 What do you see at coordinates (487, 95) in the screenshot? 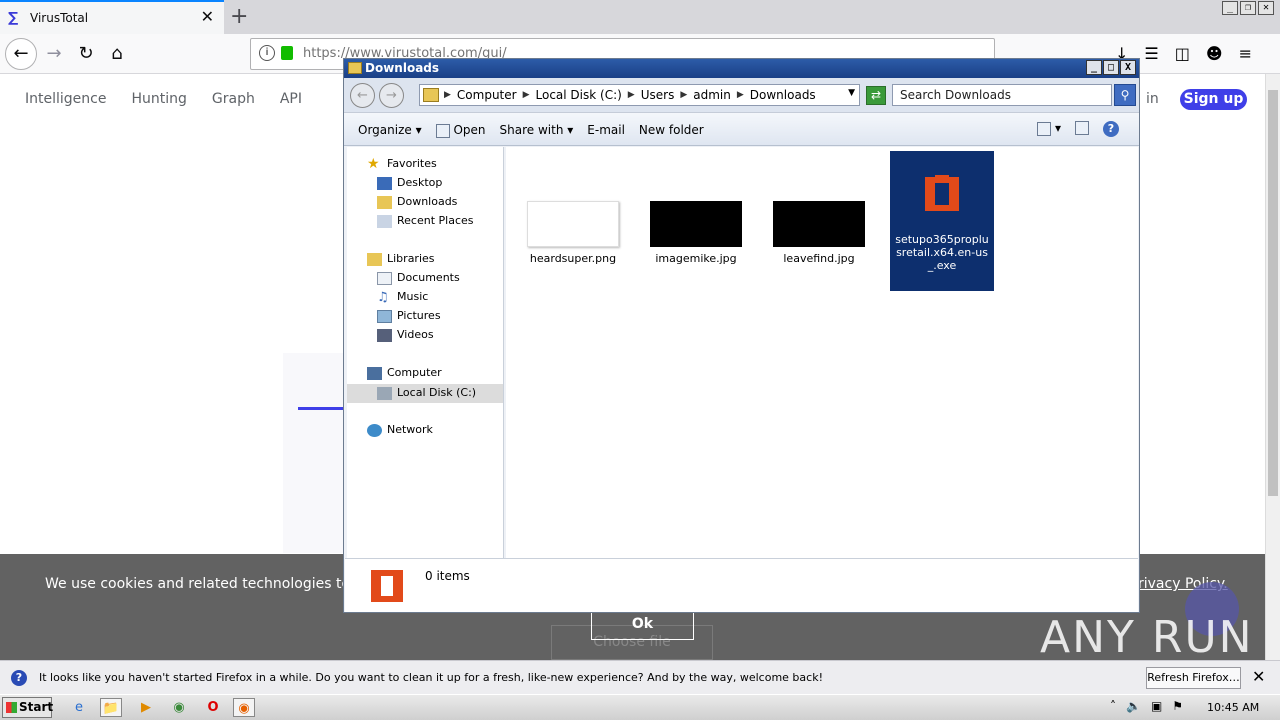
I see `breadcrumb-computer: Computer` at bounding box center [487, 95].